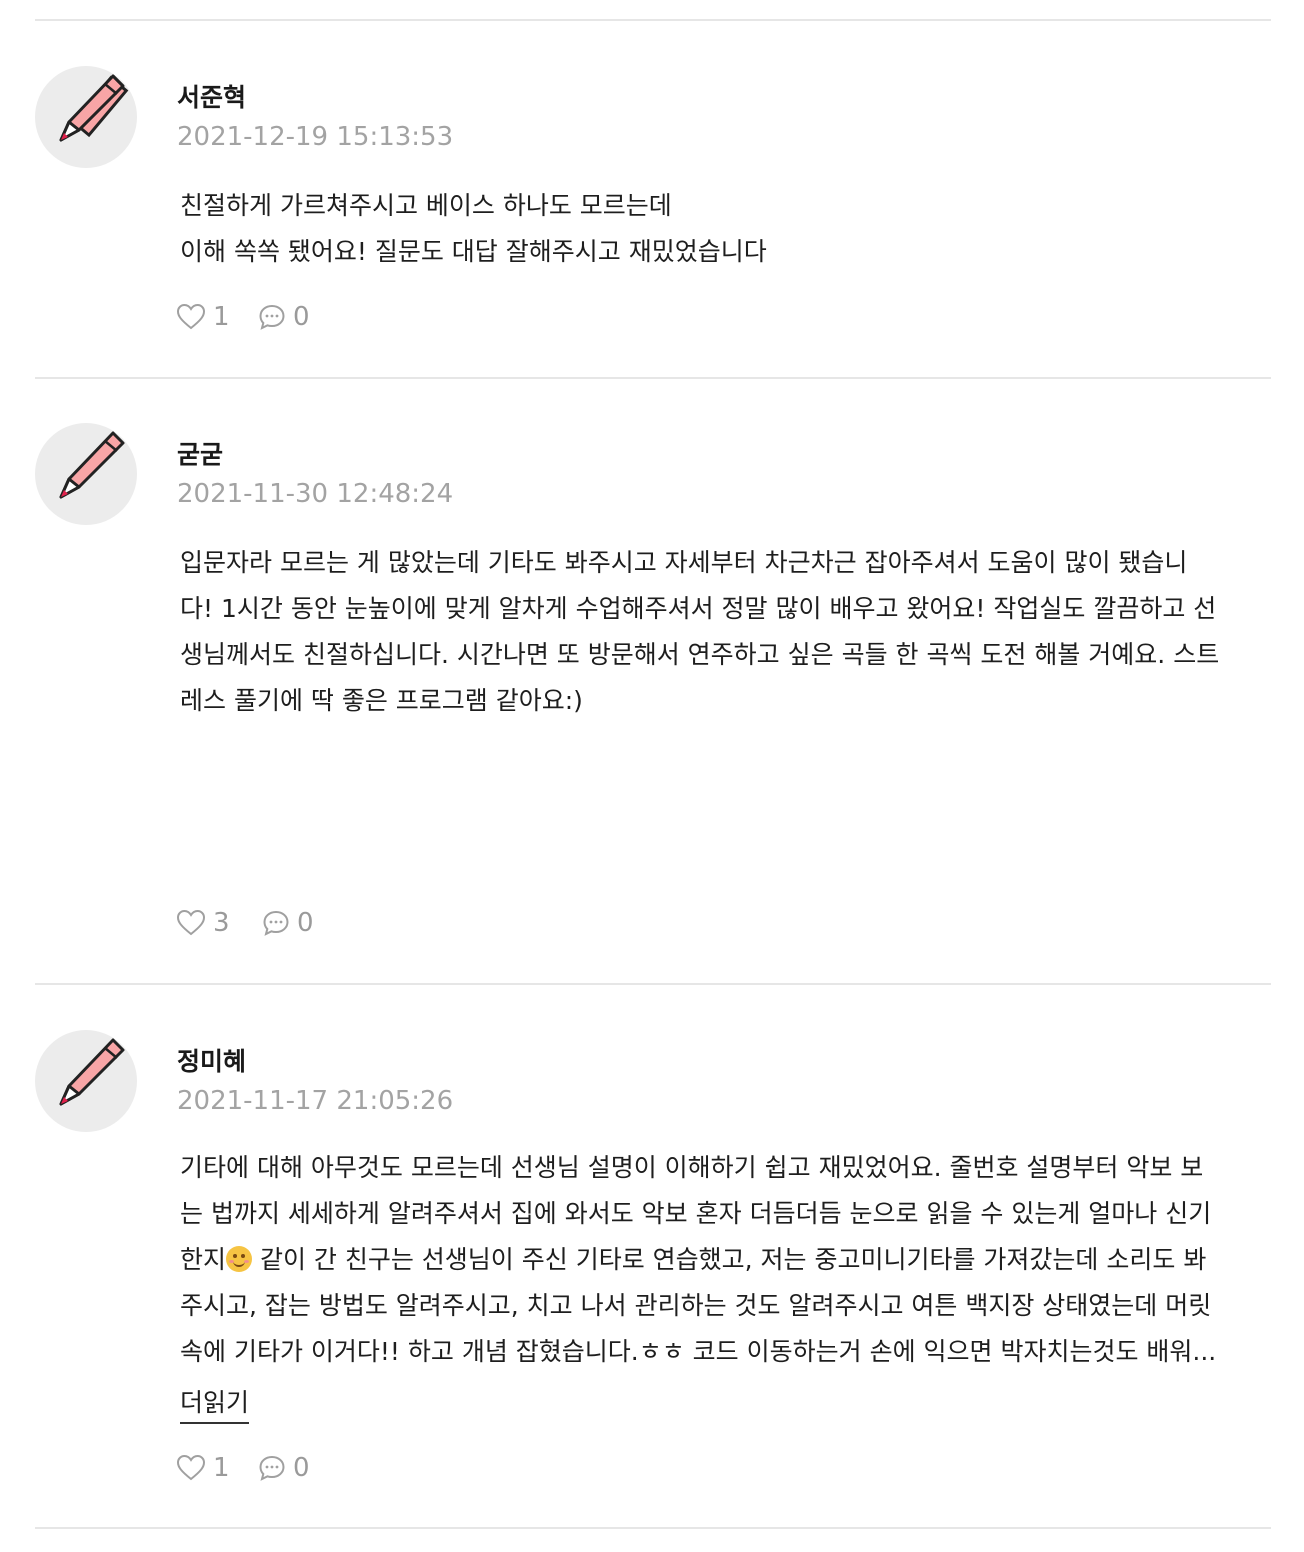  What do you see at coordinates (239, 1259) in the screenshot?
I see `smiling-face-emoji` at bounding box center [239, 1259].